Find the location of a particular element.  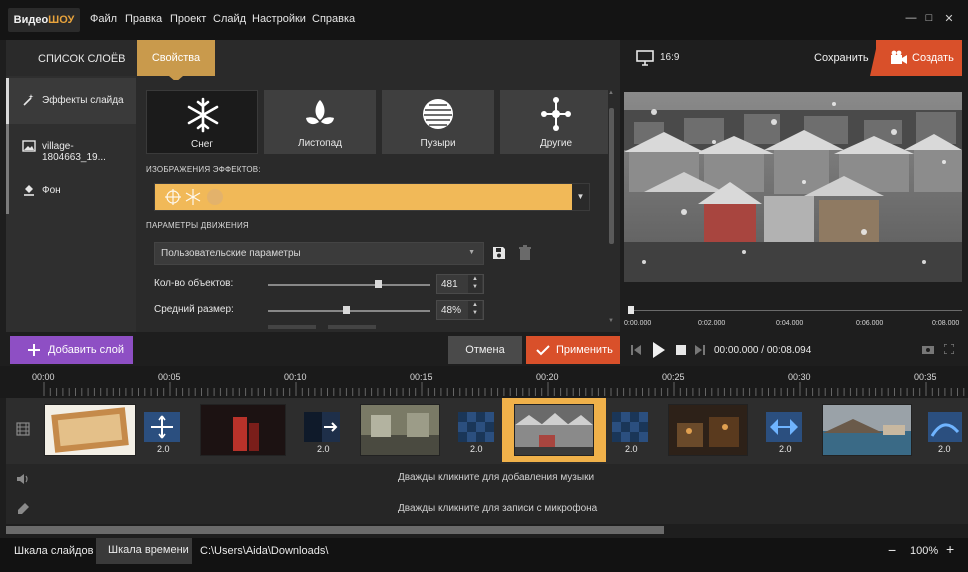

param-count-label: Кол-во объектов: is located at coordinates (194, 283).